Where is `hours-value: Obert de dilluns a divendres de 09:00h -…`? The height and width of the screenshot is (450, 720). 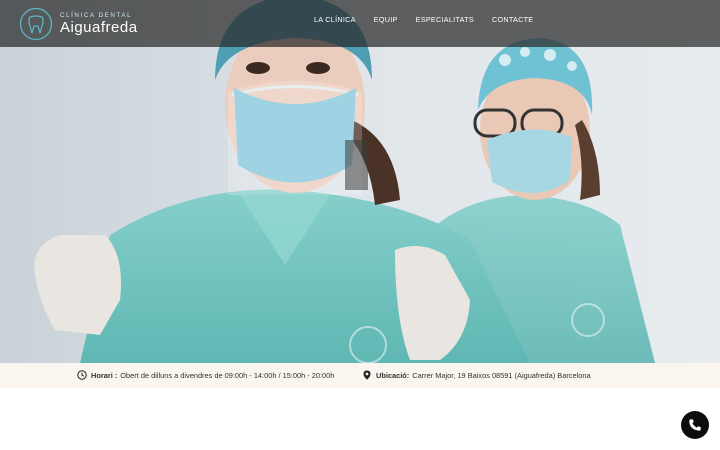 hours-value: Obert de dilluns a divendres de 09:00h -… is located at coordinates (227, 375).